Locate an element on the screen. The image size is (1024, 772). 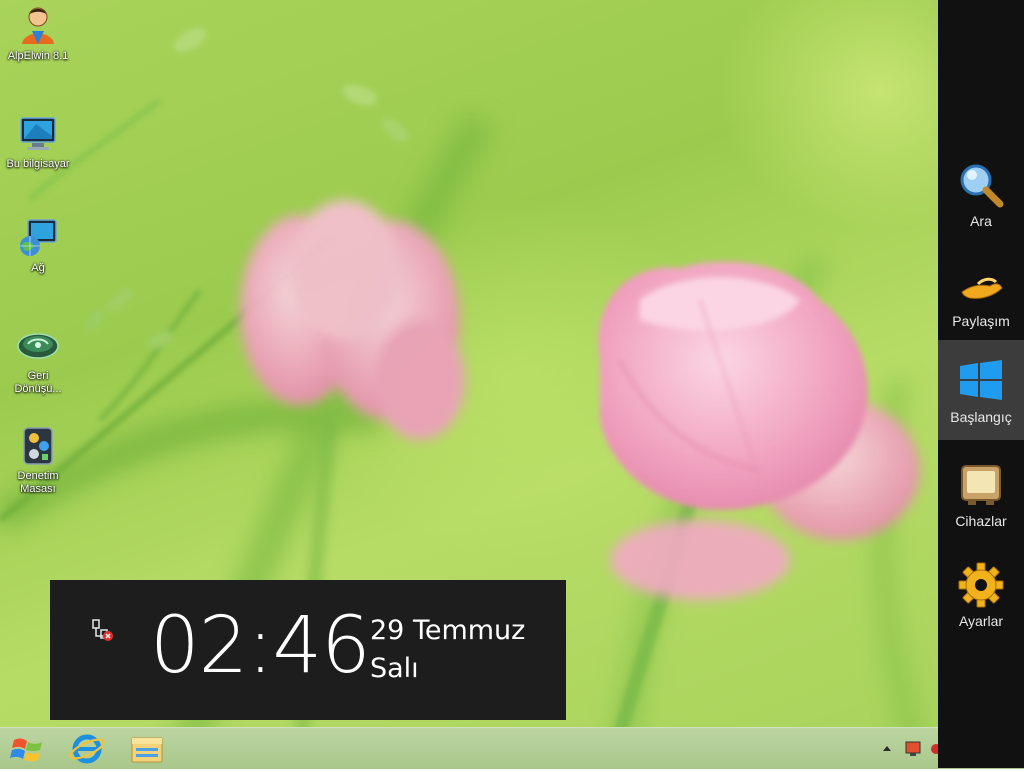
start-button is located at coordinates (27, 749).